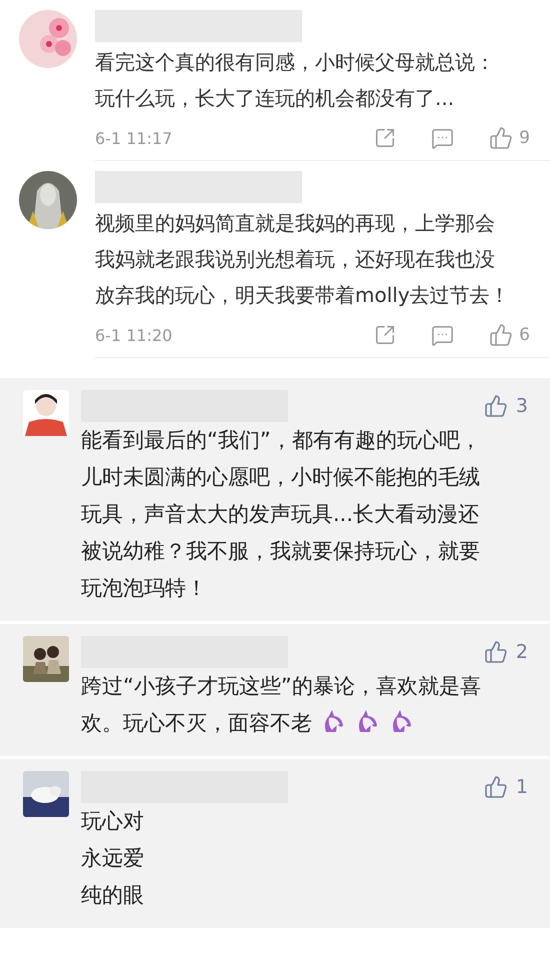  Describe the element at coordinates (303, 259) in the screenshot. I see `comment-text: 视频里的妈妈简直就是我妈的再现，上学那会我妈就老跟我说别光想着玩，还好现在我也没放弃我的玩心，明天我要带着molly去过节去！` at that location.